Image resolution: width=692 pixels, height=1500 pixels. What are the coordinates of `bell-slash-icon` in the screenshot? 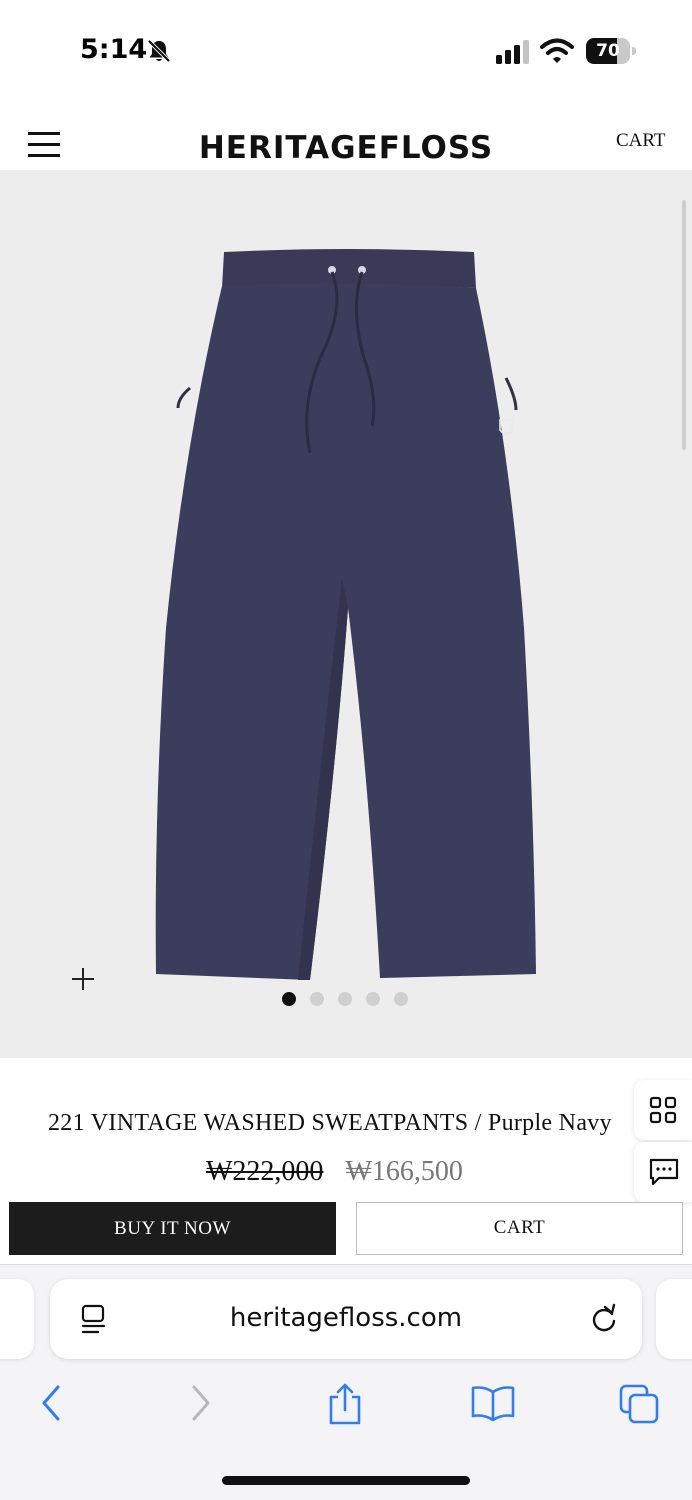 It's located at (159, 51).